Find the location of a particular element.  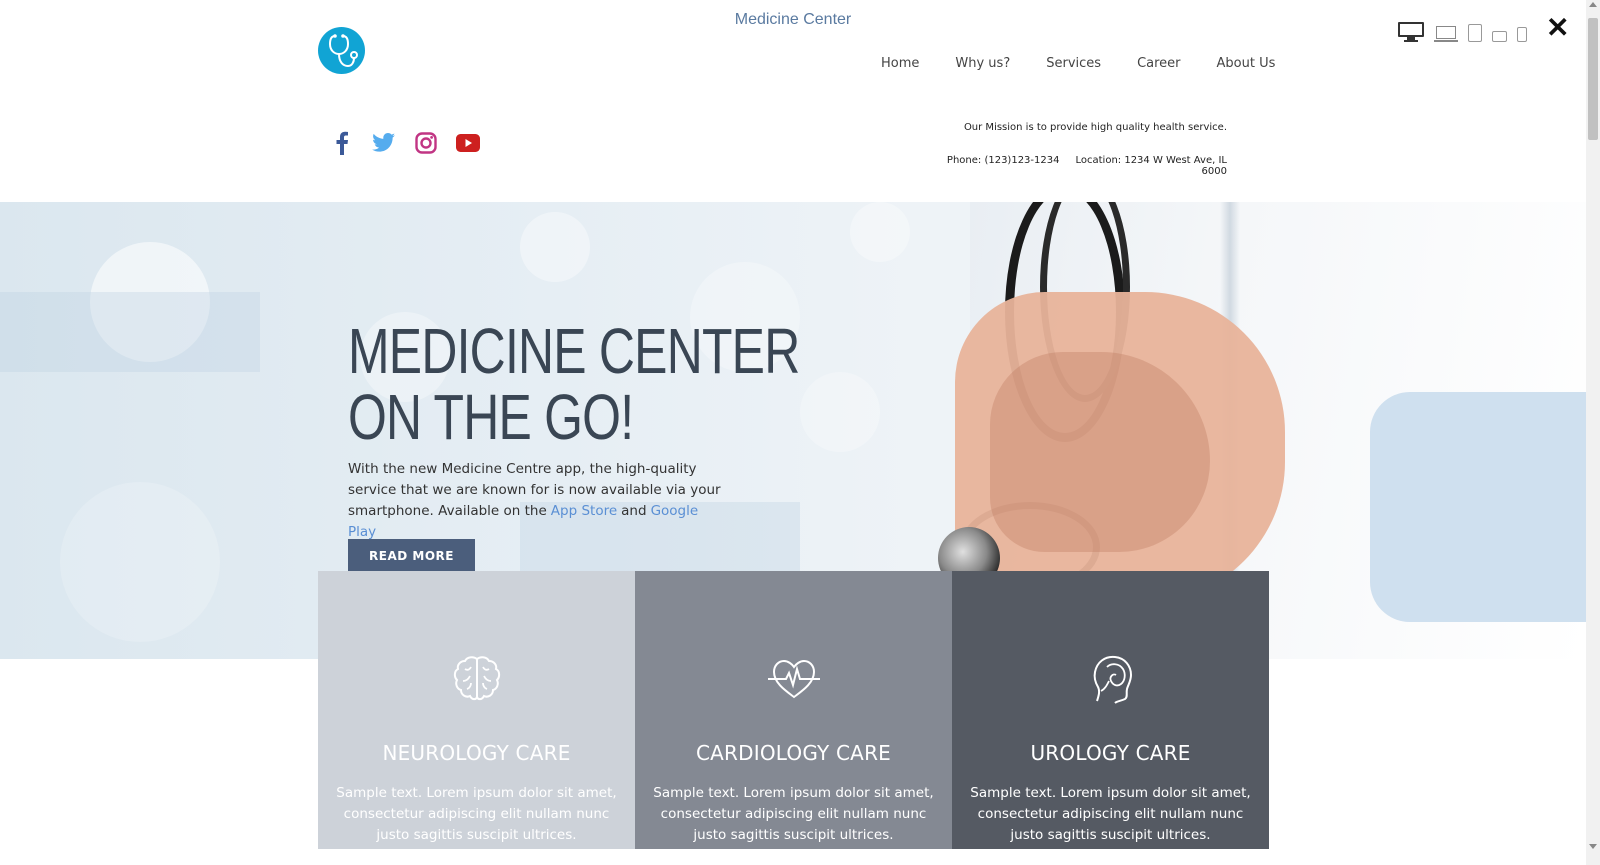

read-more-button: READ MORE is located at coordinates (411, 555).